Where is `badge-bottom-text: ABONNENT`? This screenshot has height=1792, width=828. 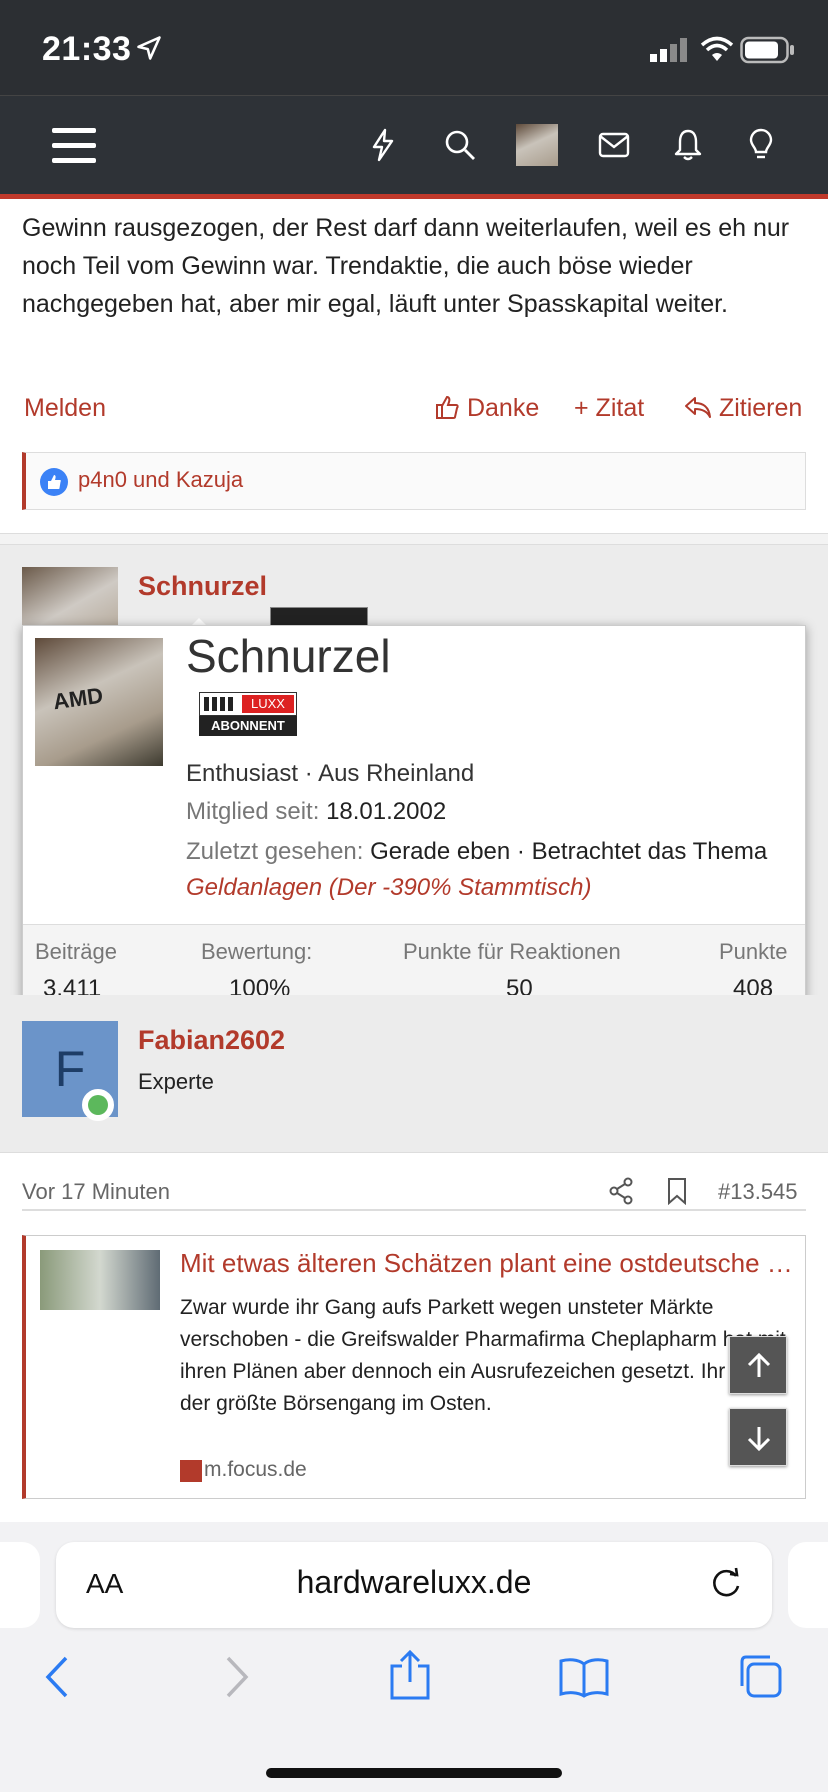
badge-bottom-text: ABONNENT is located at coordinates (248, 726).